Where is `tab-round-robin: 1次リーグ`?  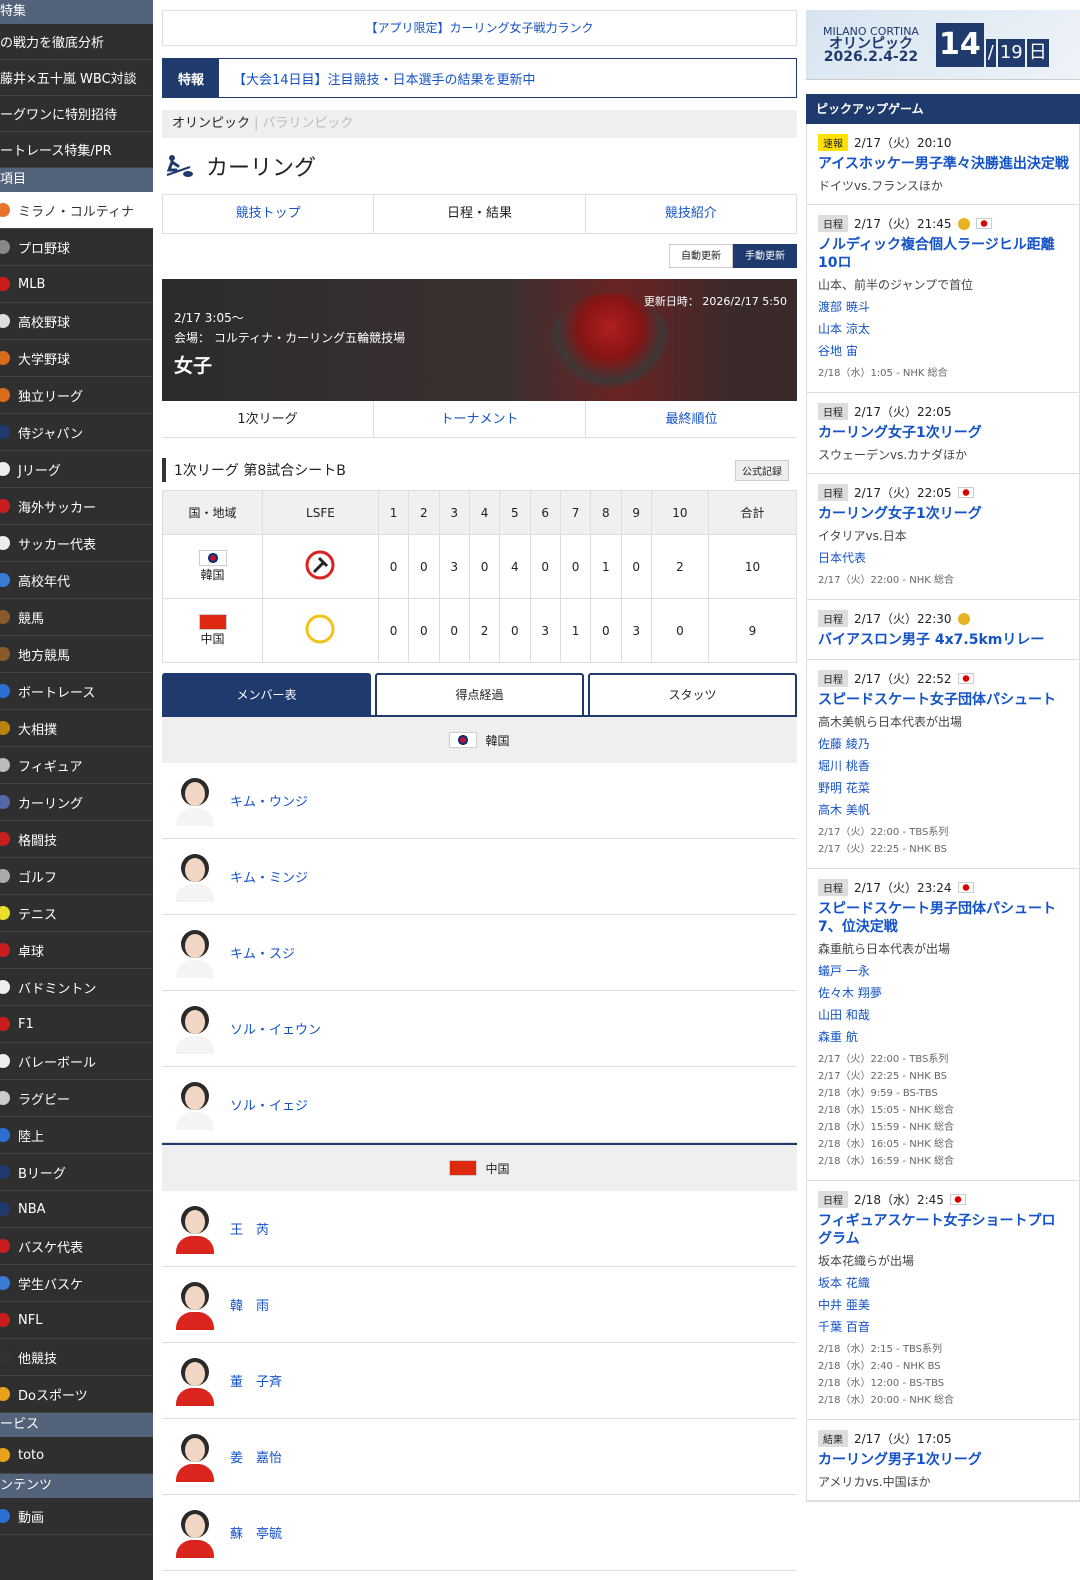
tab-round-robin: 1次リーグ is located at coordinates (268, 419).